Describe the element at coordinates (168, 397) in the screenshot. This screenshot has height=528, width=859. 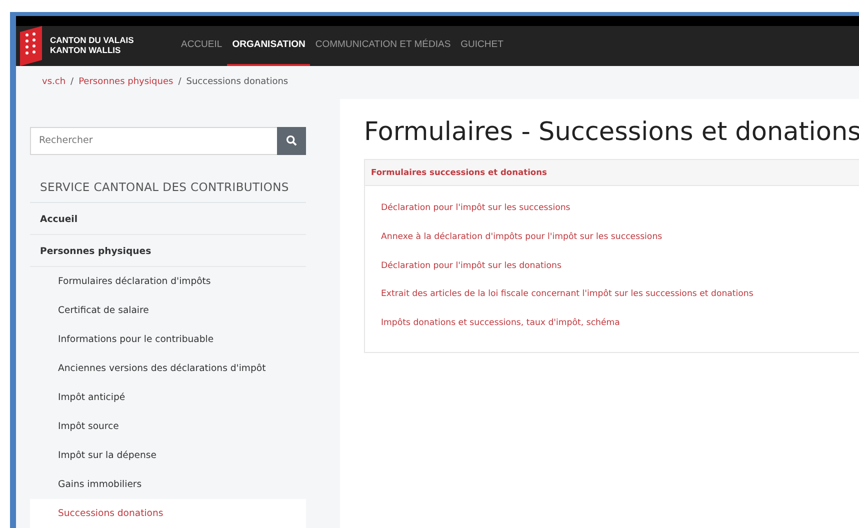
I see `sidebar-item: Impôt anticipé` at that location.